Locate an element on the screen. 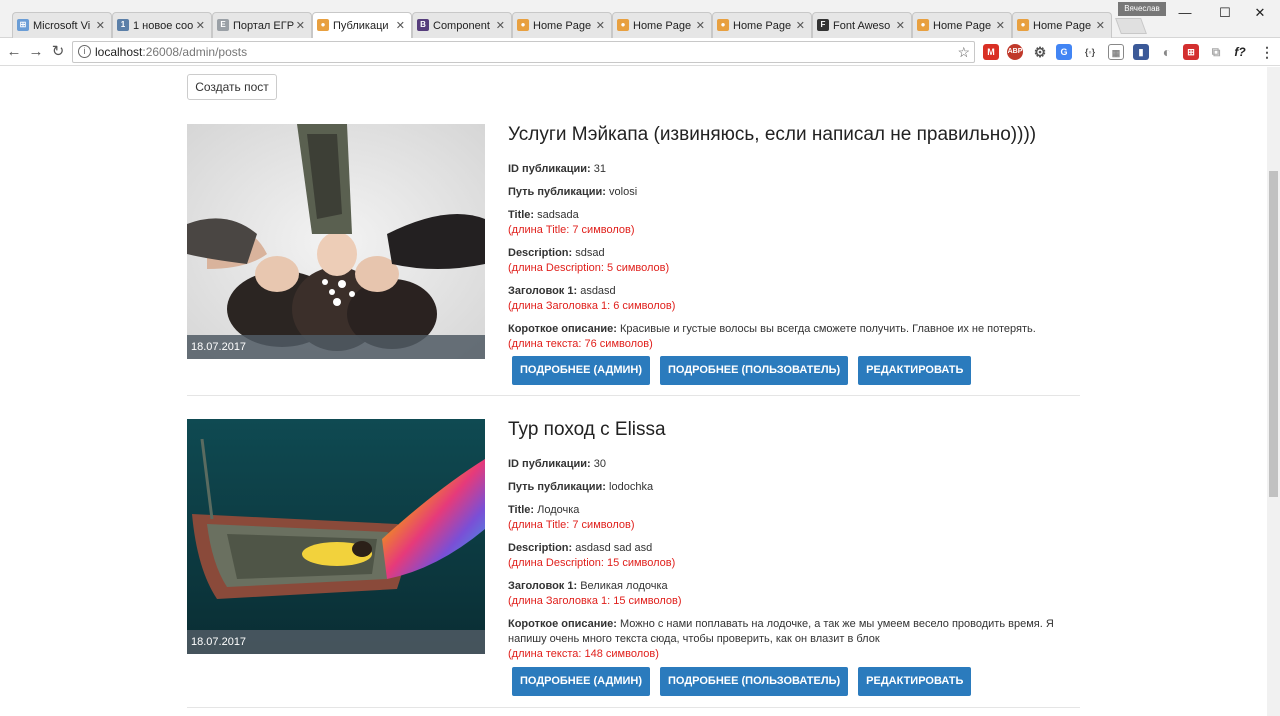 The height and width of the screenshot is (716, 1280). translate-icon: G is located at coordinates (1064, 52).